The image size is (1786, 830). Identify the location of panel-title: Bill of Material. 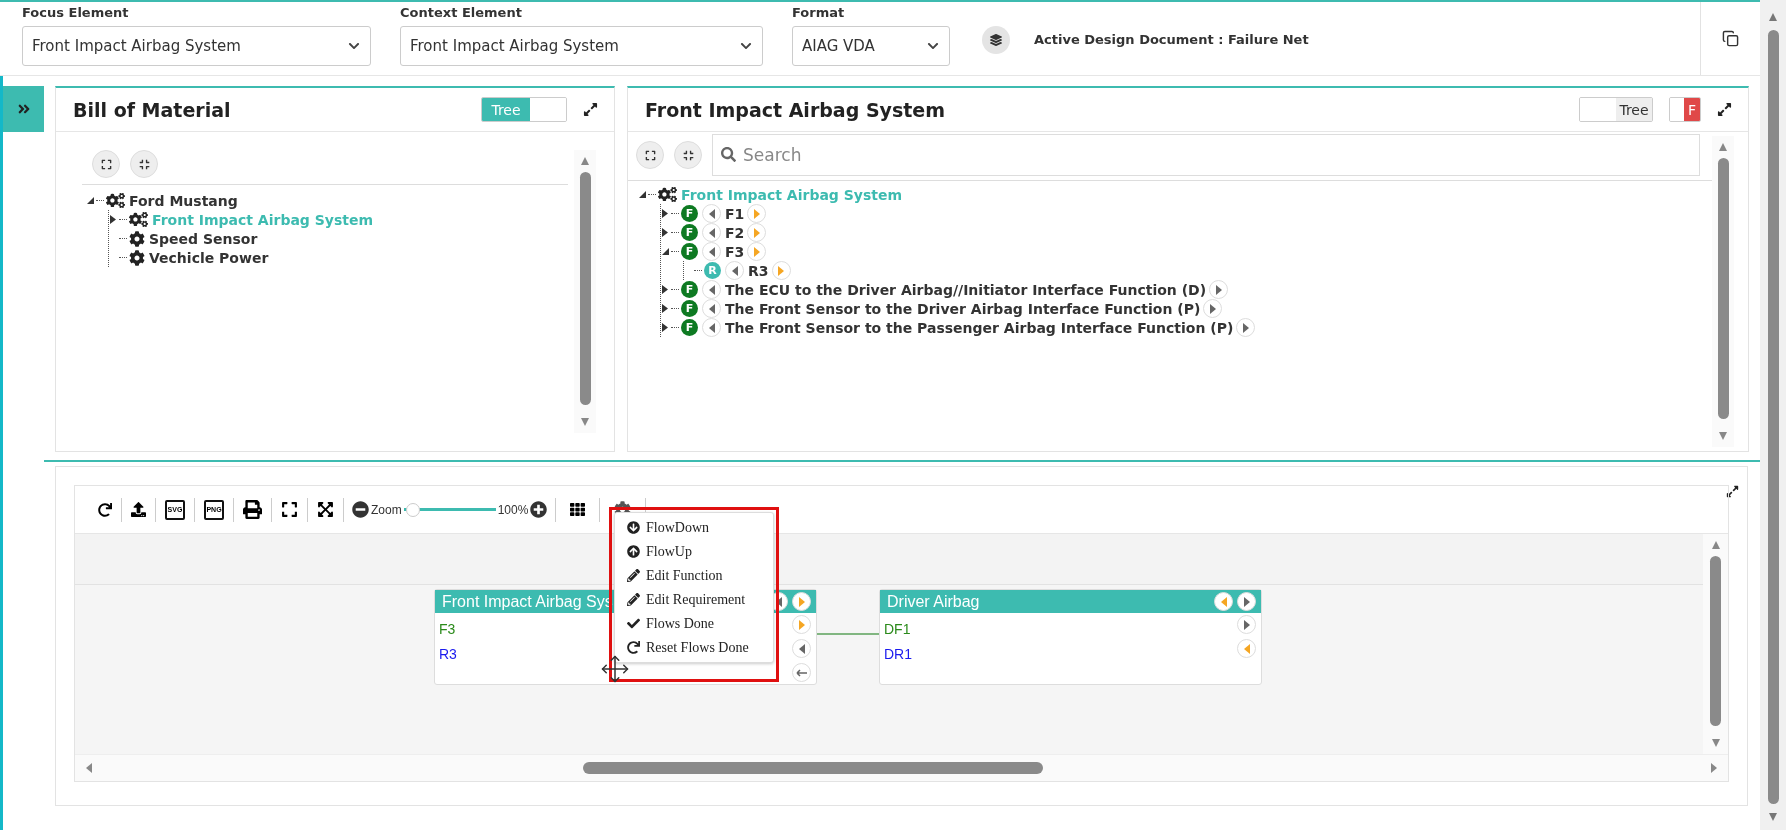
(152, 109).